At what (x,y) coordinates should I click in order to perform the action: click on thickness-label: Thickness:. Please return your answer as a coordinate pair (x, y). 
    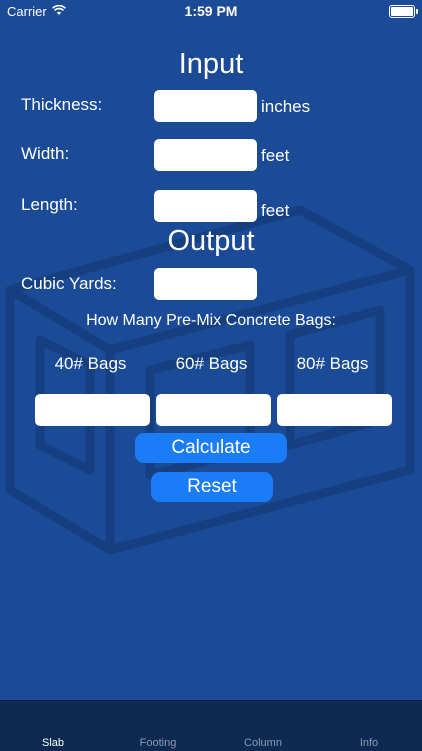
    Looking at the image, I should click on (62, 104).